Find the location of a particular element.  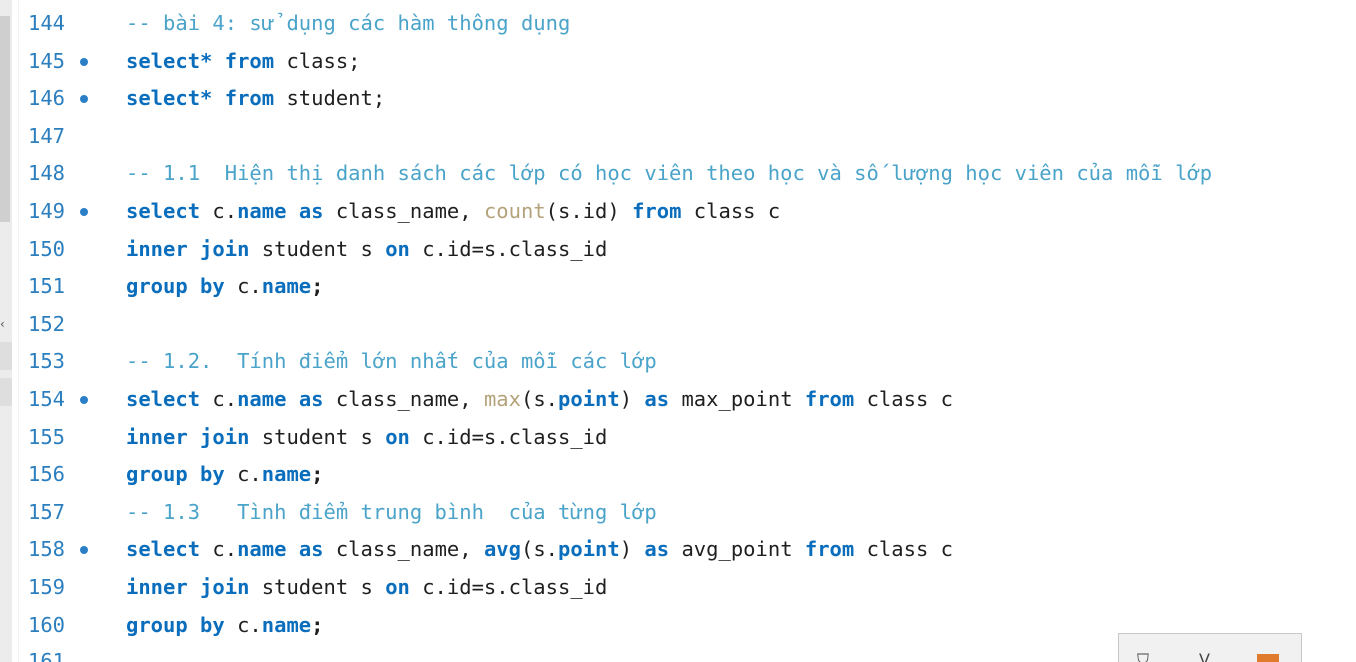

line-number: 149 is located at coordinates (47, 210).